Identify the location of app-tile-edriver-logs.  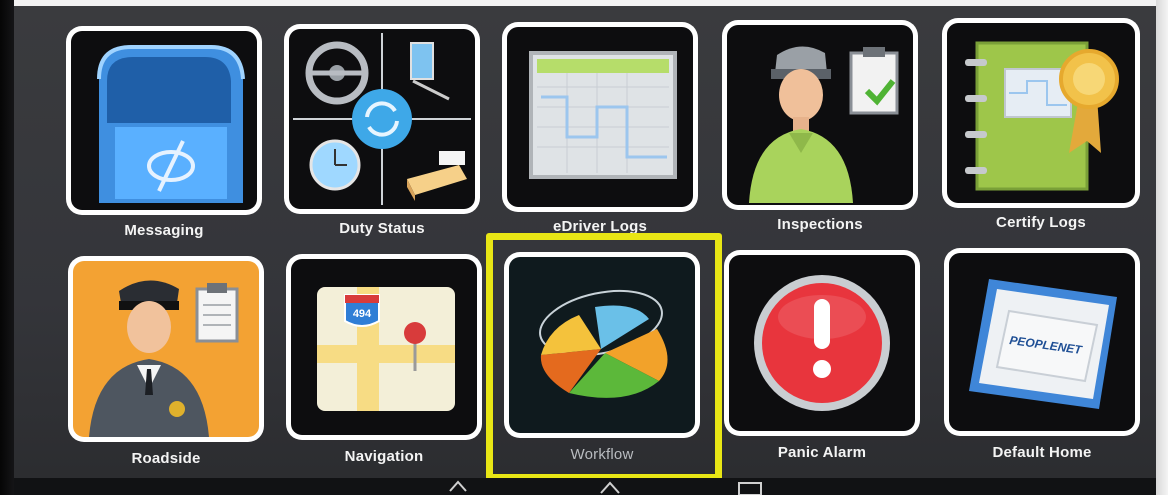
(600, 117).